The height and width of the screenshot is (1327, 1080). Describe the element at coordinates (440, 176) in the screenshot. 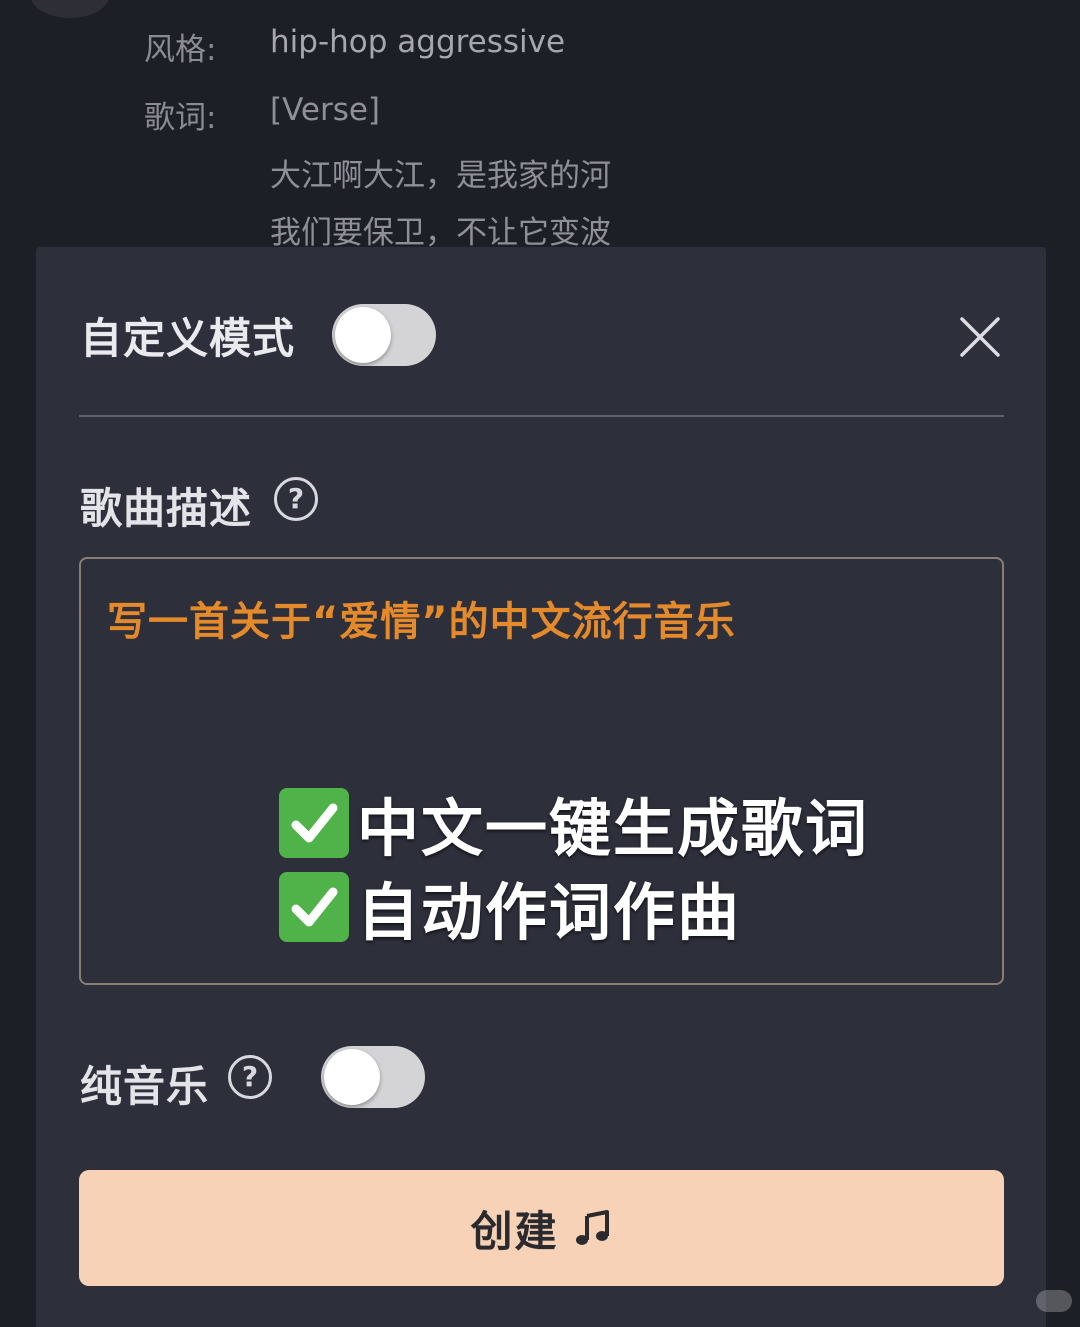

I see `lyrics-line: 大江啊大江，是我家的河` at that location.